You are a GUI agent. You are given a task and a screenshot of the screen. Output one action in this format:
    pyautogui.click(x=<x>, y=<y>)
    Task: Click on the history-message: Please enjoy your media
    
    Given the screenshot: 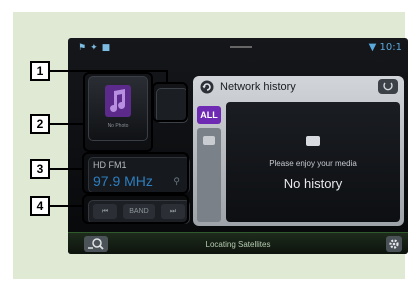 What is the action you would take?
    pyautogui.click(x=313, y=163)
    